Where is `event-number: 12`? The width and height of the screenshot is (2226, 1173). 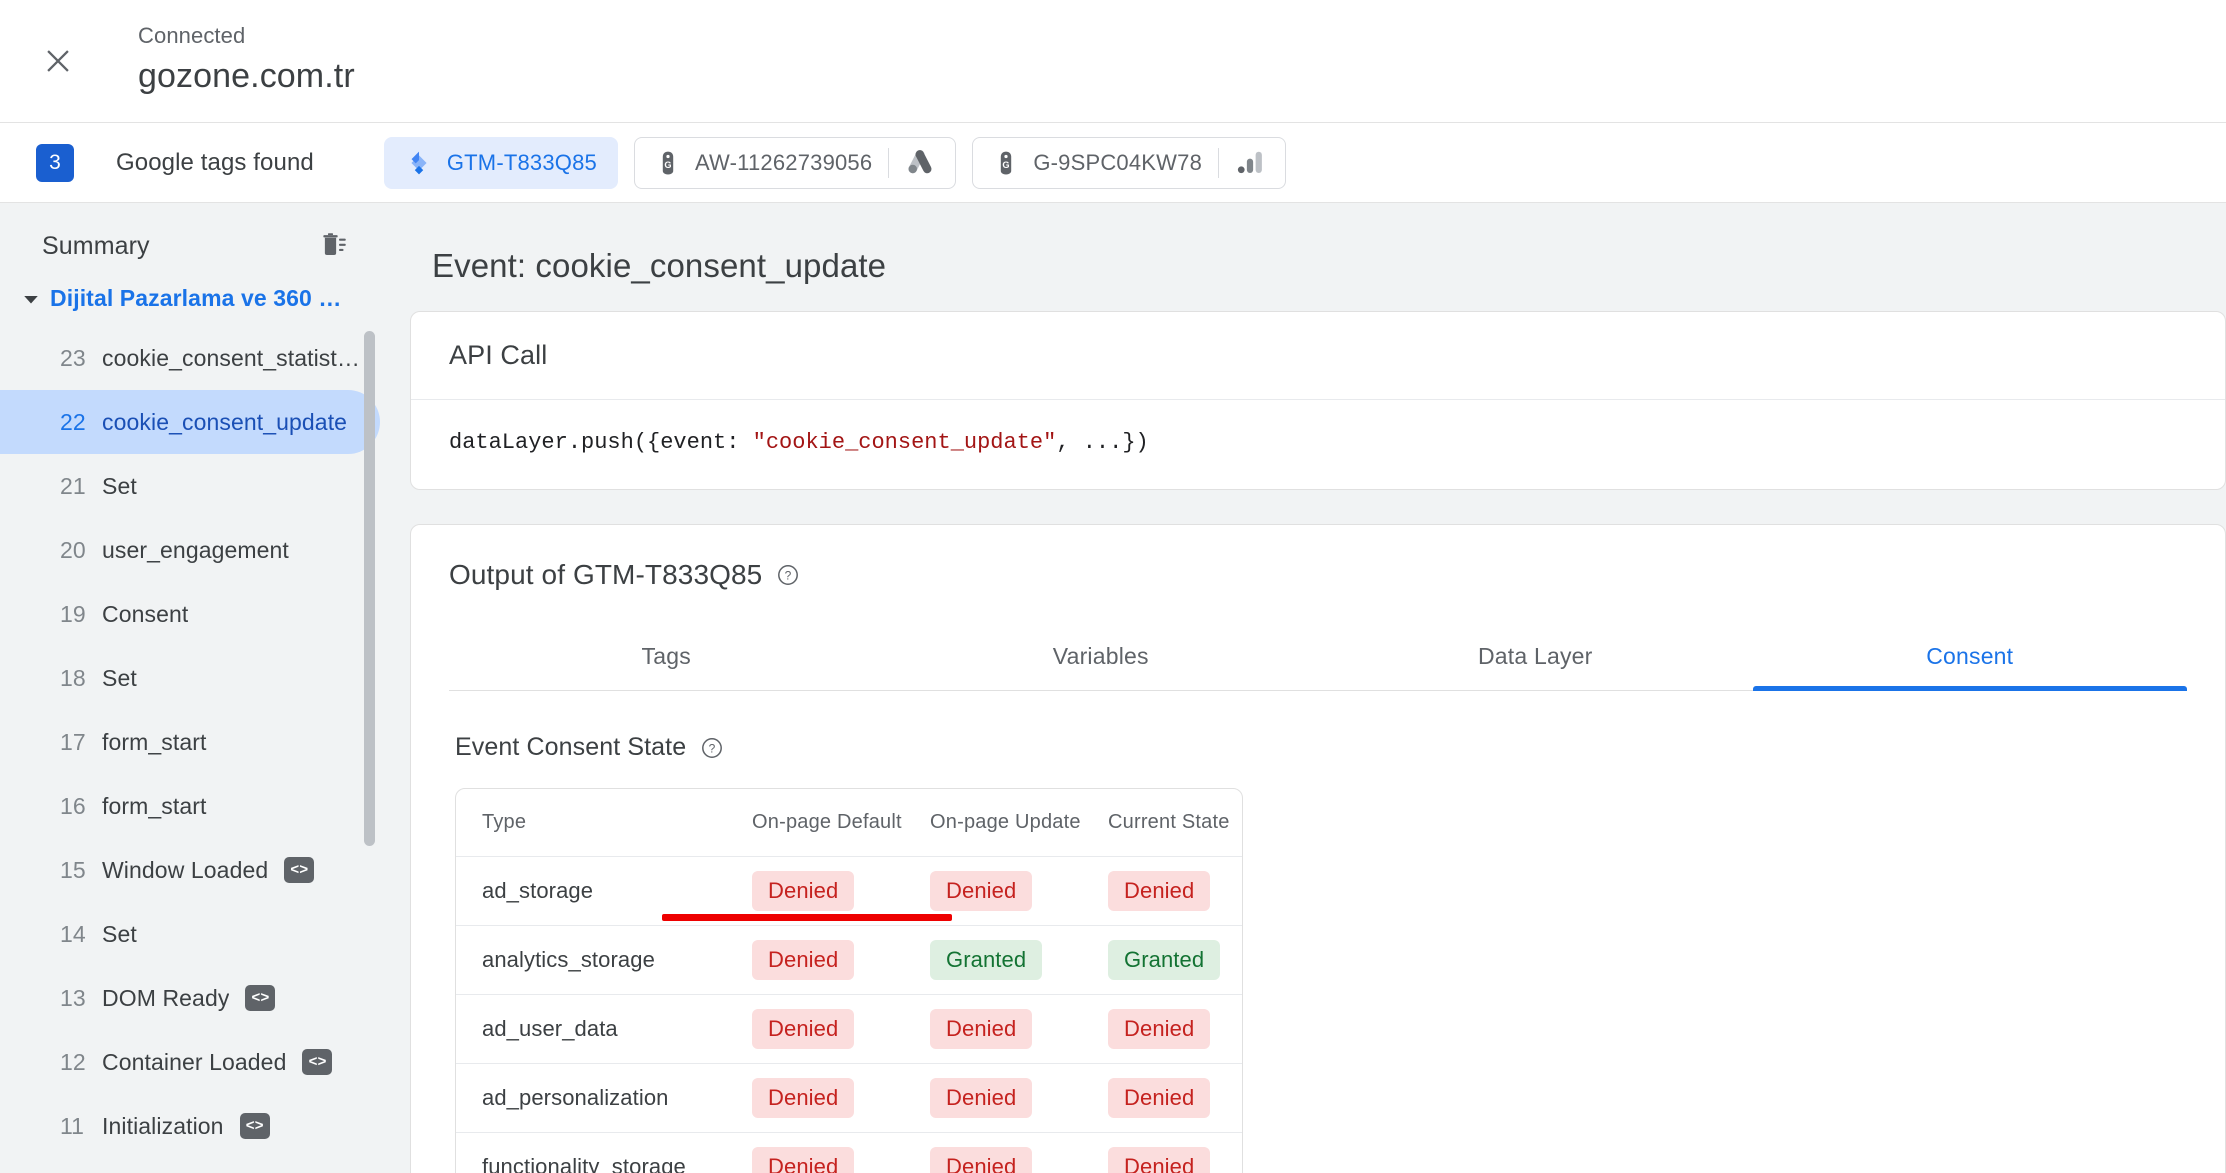 event-number: 12 is located at coordinates (73, 1061).